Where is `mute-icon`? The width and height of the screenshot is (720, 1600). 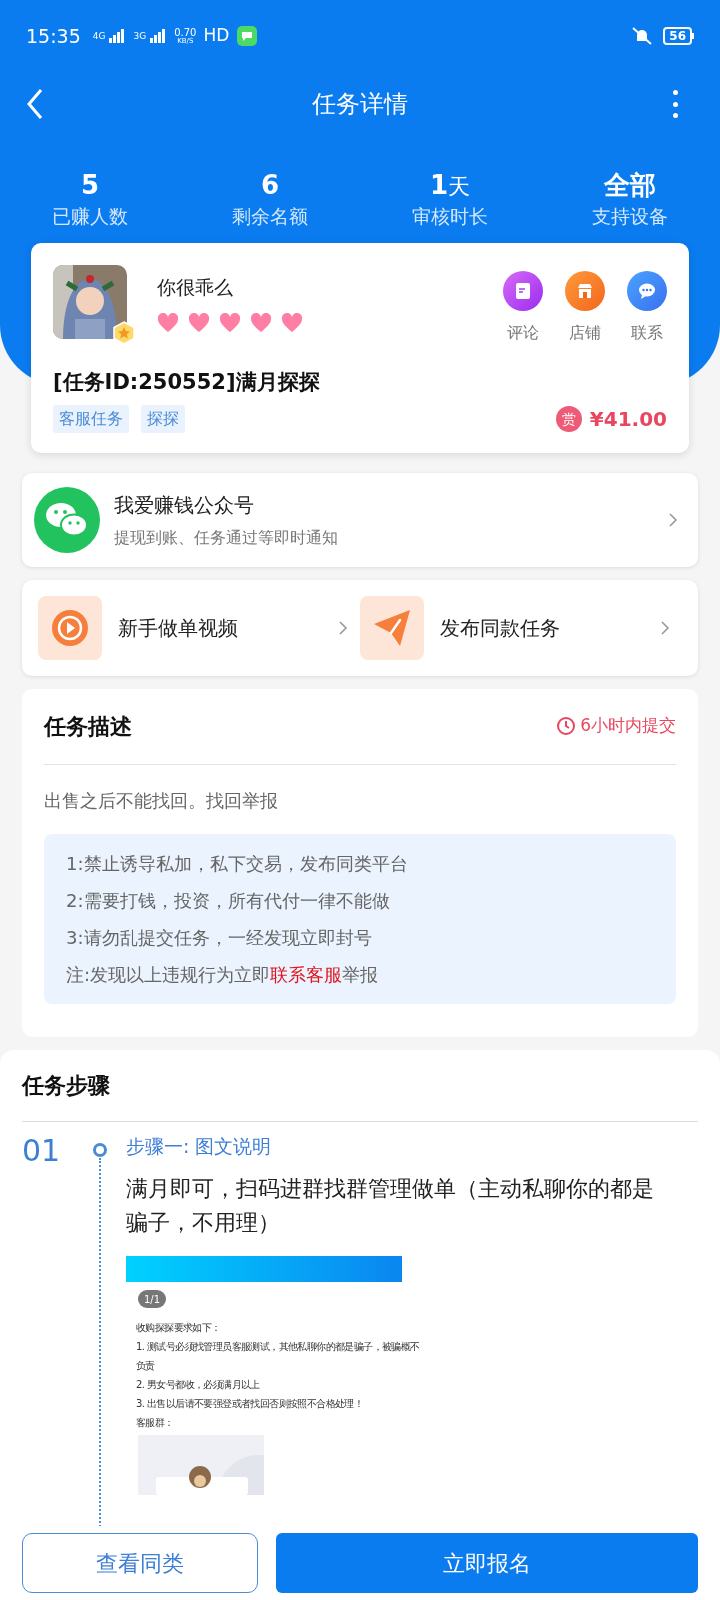 mute-icon is located at coordinates (642, 36).